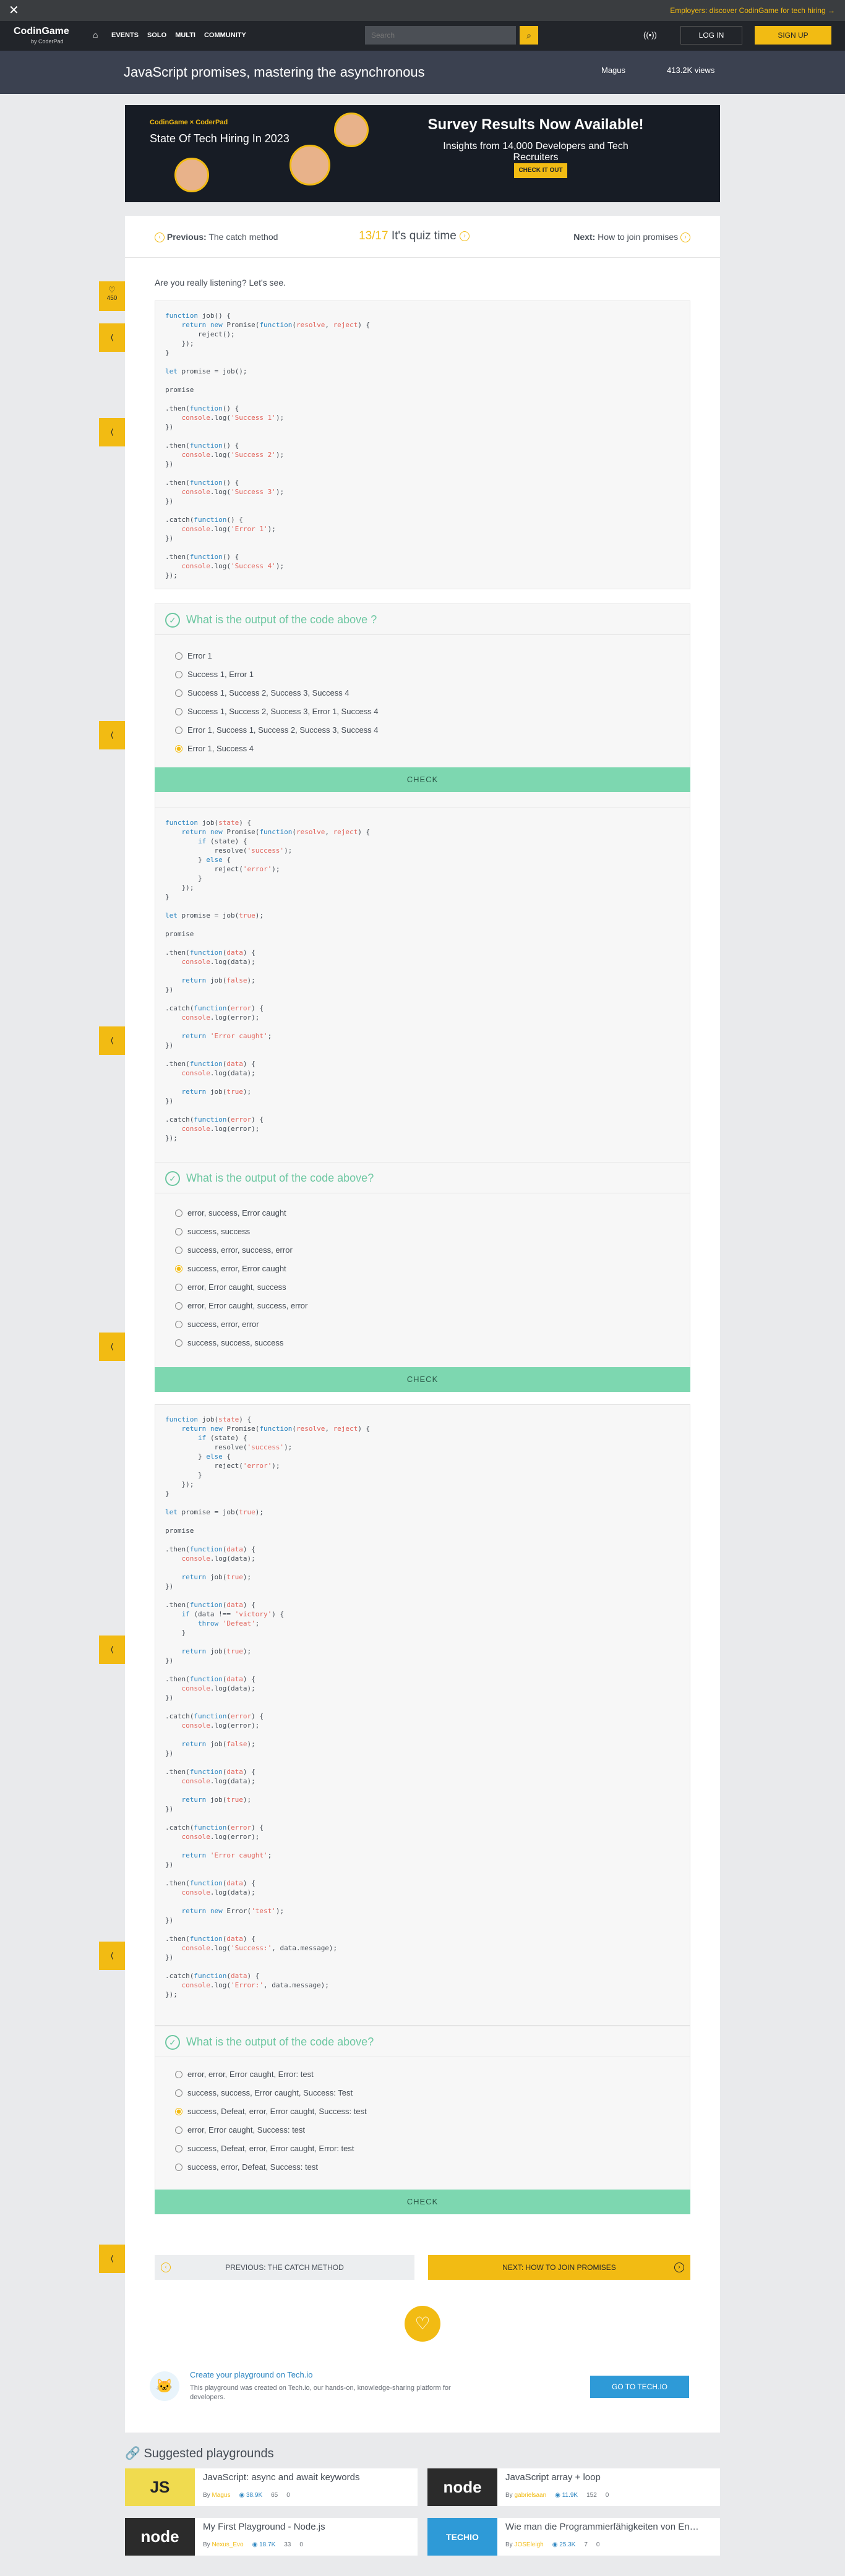 This screenshot has width=845, height=2576. I want to click on home-icon: ⌂, so click(95, 35).